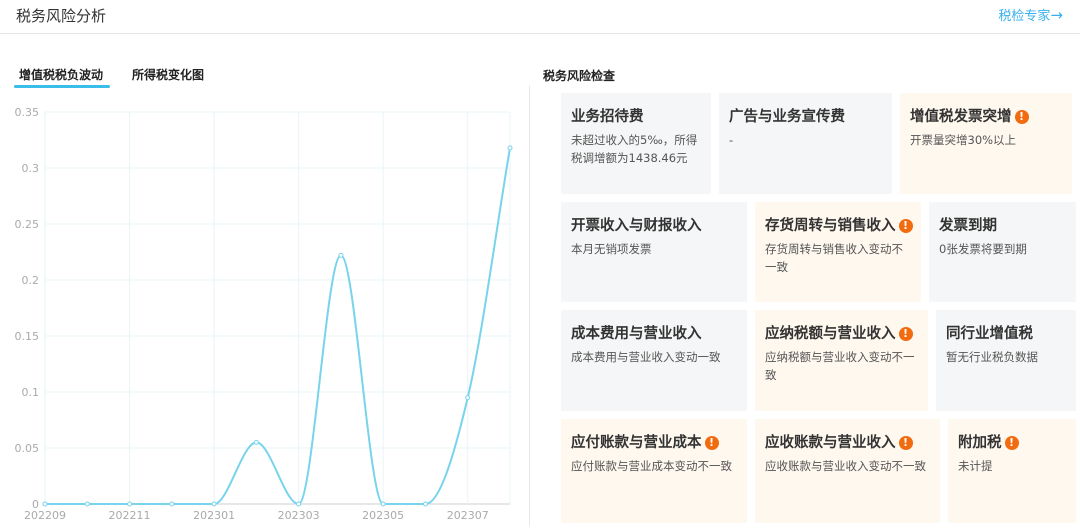 This screenshot has height=530, width=1080. What do you see at coordinates (805, 143) in the screenshot?
I see `risk-card-advertising: 广告与业务宣传费 -` at bounding box center [805, 143].